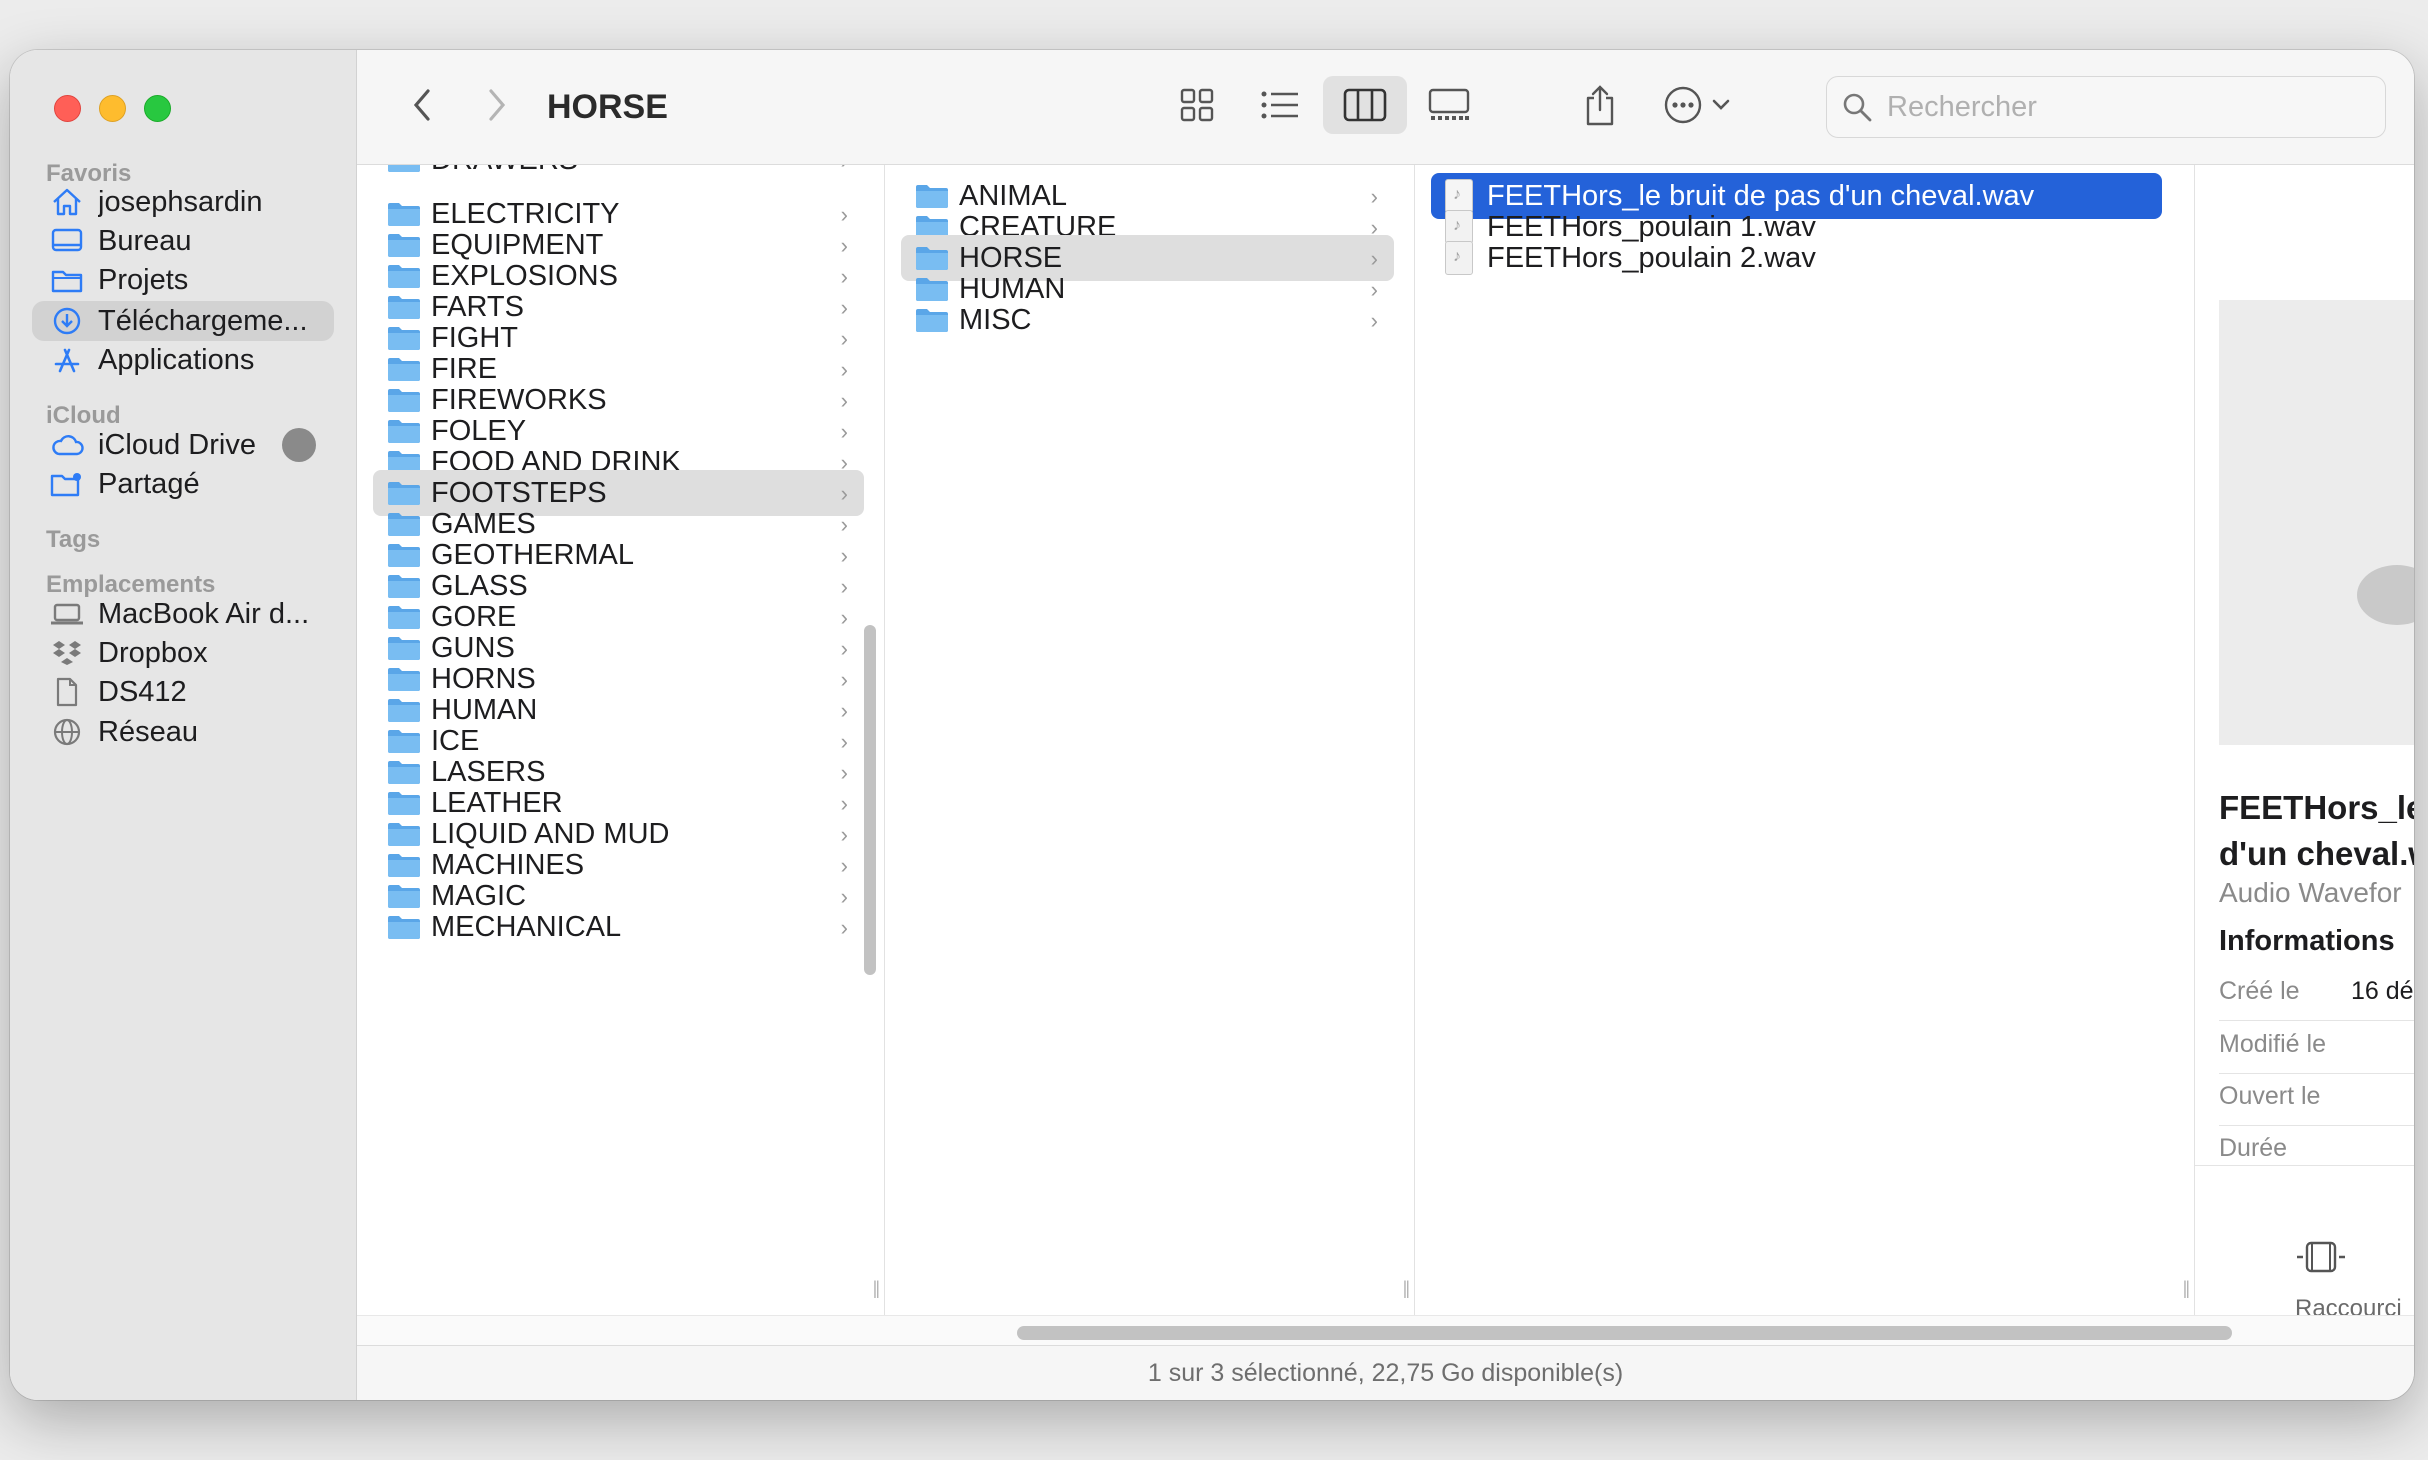 The height and width of the screenshot is (1460, 2428). Describe the element at coordinates (149, 483) in the screenshot. I see `sidebar-item-label: Partagé` at that location.